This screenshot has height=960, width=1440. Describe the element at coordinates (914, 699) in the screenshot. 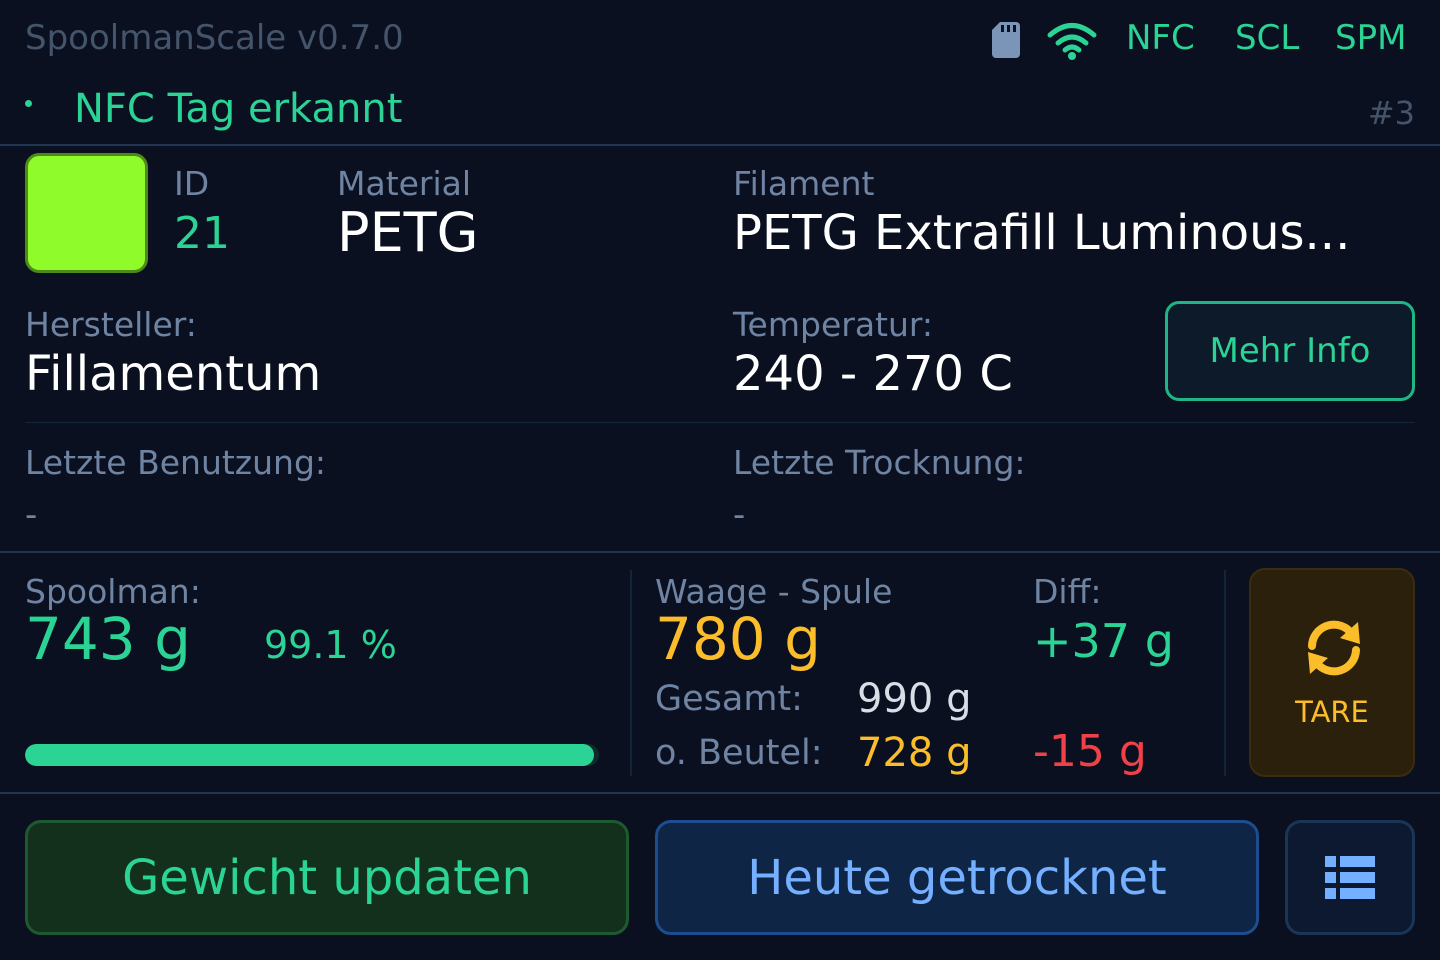

I see `total-value: 990 g` at that location.